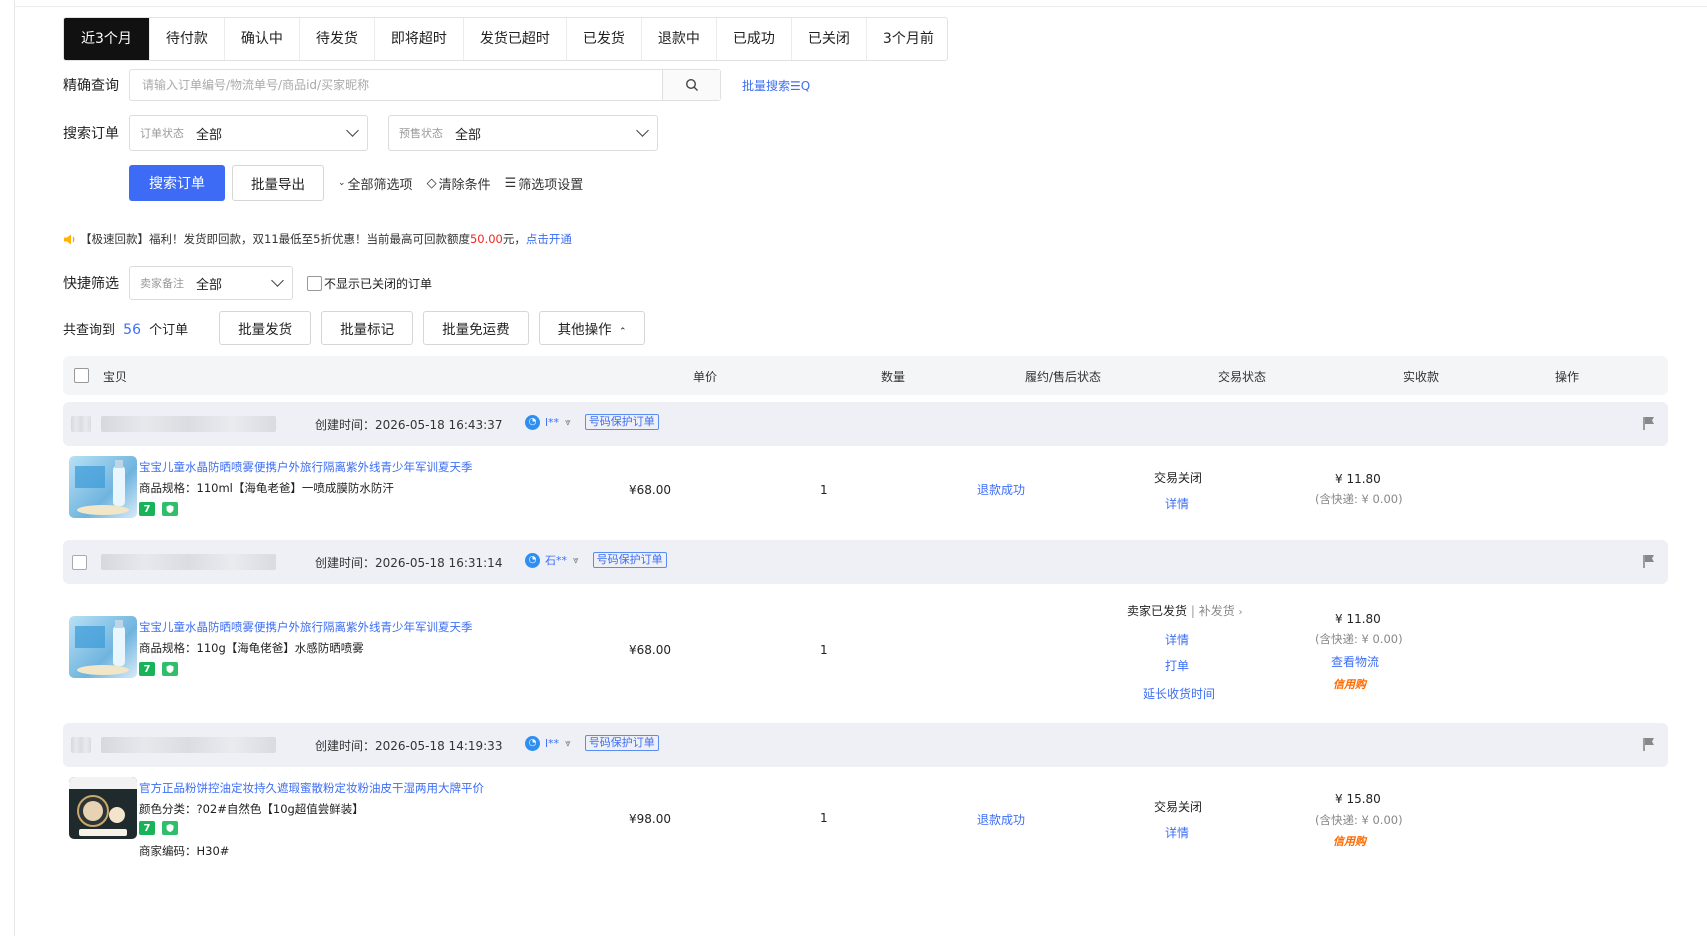  Describe the element at coordinates (515, 39) in the screenshot. I see `tab-shipment-overdue: 发货已超时` at that location.